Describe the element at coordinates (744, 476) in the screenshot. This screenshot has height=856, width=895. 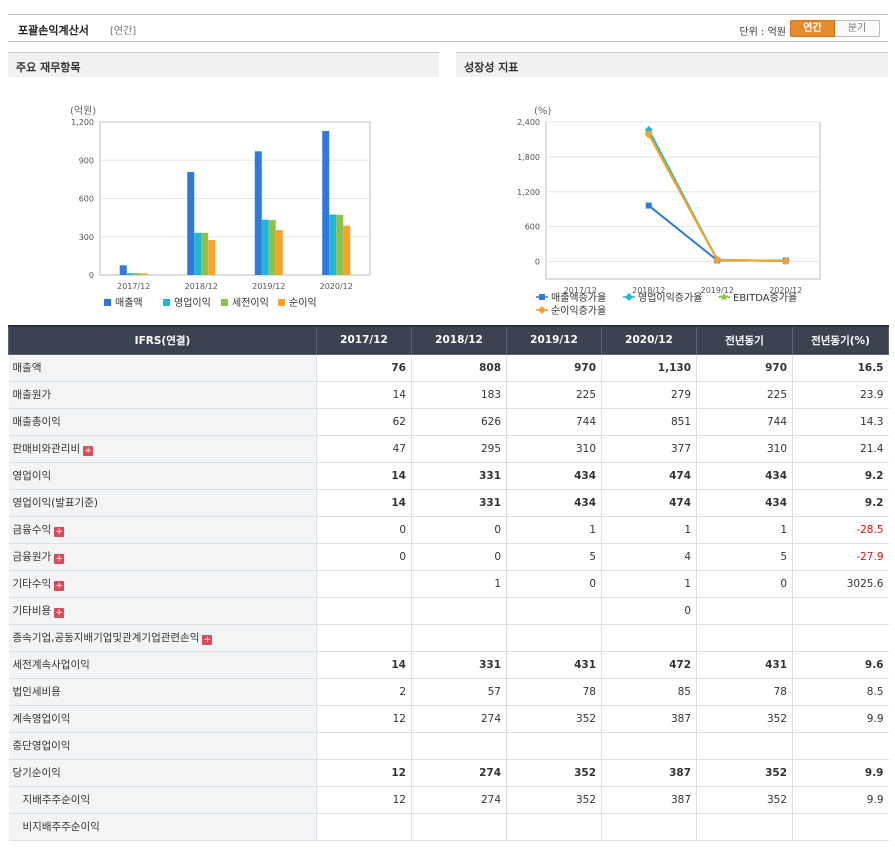
I see `value-cell: 434` at that location.